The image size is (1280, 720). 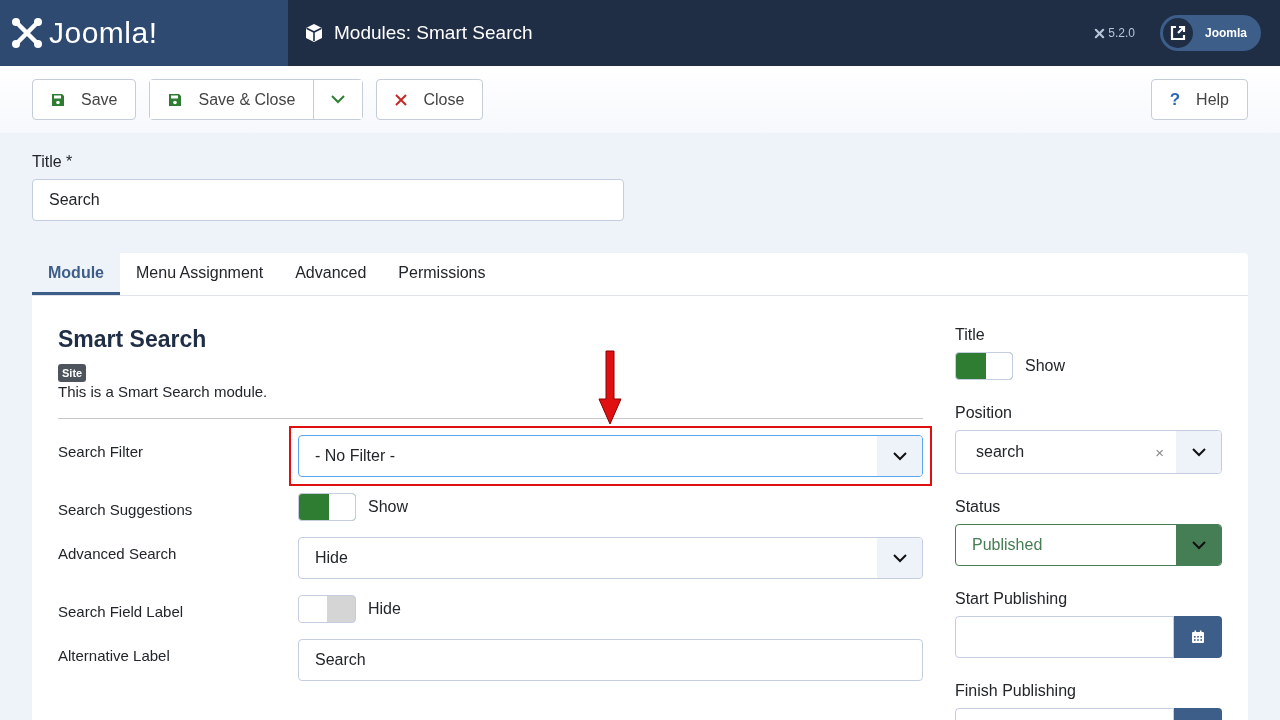 I want to click on calendar-button, so click(x=1198, y=637).